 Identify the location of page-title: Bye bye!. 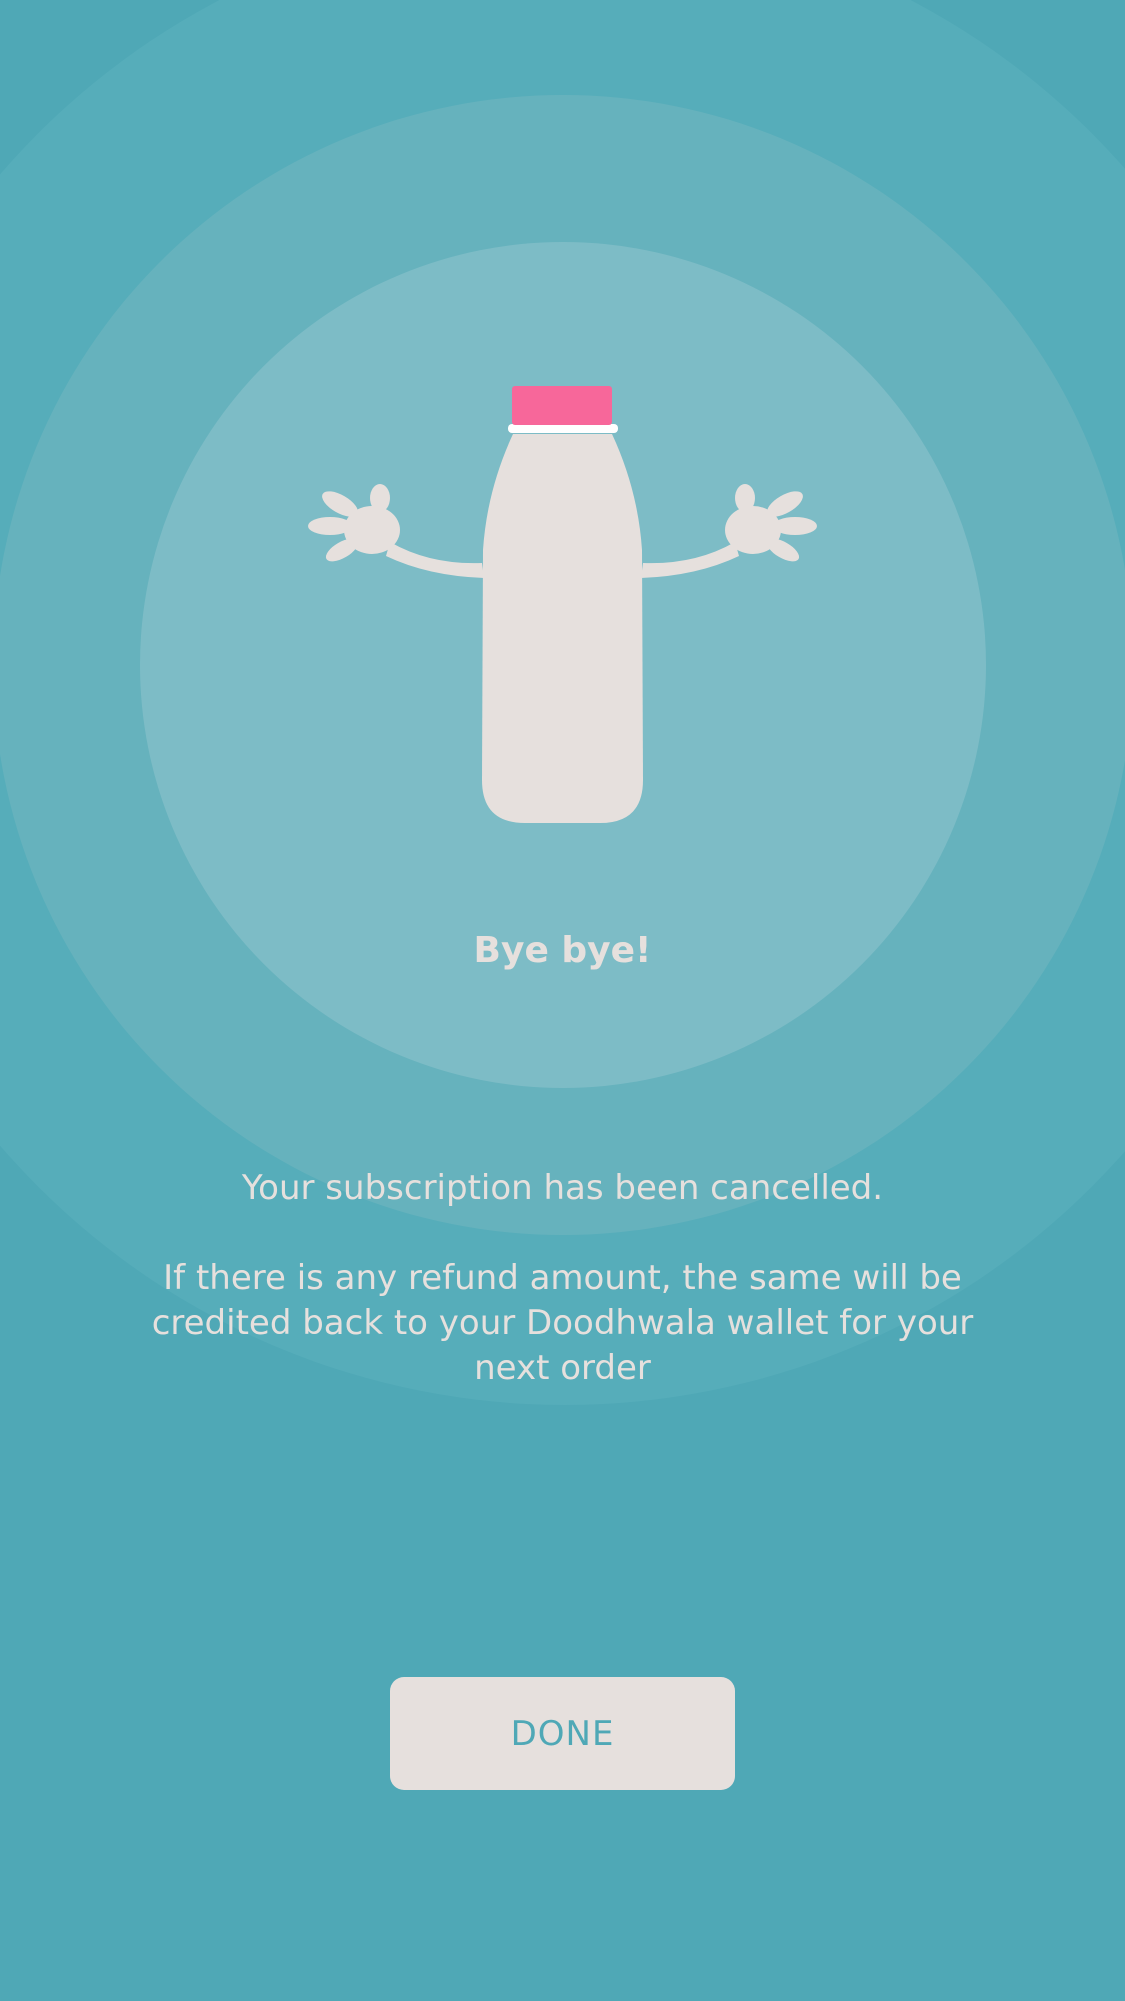
(562, 950).